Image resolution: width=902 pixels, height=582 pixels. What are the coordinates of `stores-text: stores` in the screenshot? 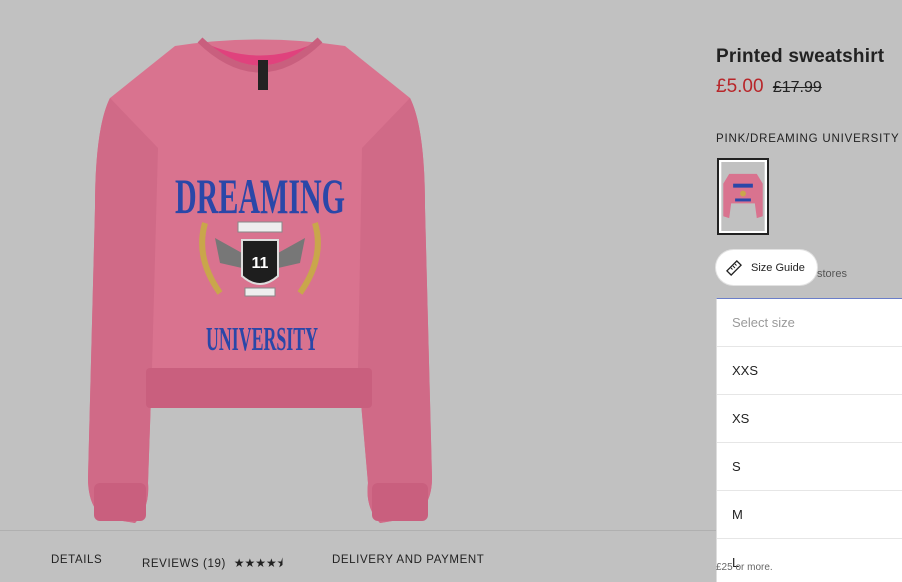 It's located at (832, 274).